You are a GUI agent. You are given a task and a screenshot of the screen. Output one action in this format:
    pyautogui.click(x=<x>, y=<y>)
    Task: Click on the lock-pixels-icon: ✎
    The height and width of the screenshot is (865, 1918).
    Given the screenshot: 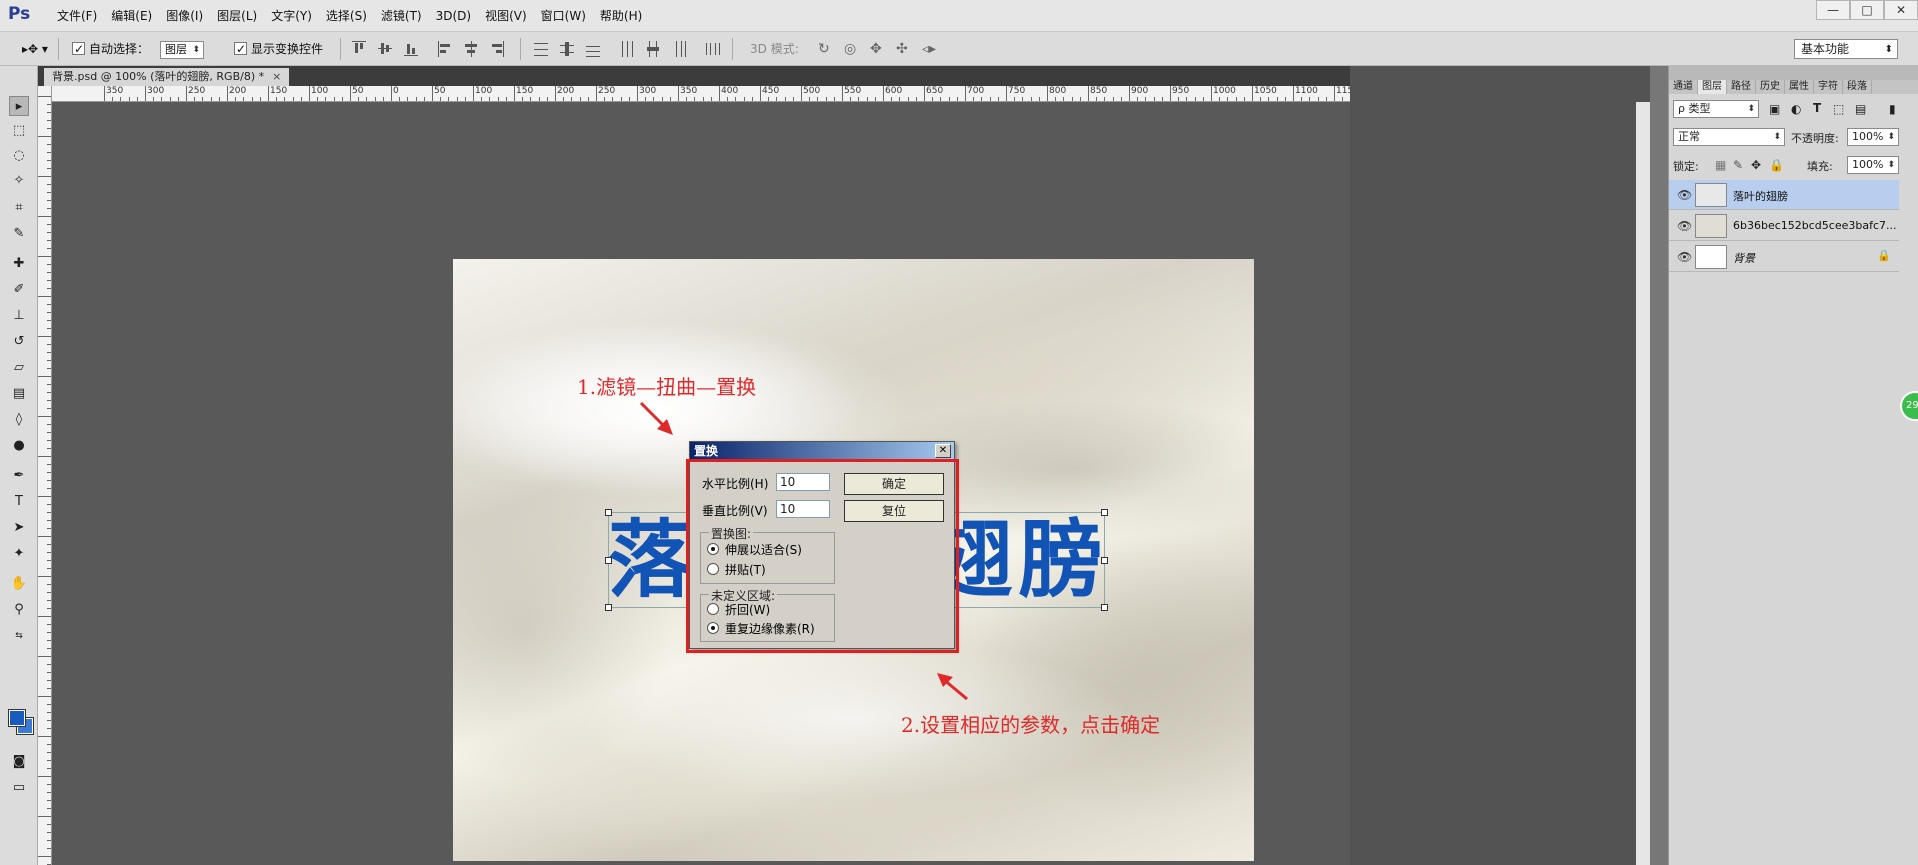 What is the action you would take?
    pyautogui.click(x=1738, y=165)
    